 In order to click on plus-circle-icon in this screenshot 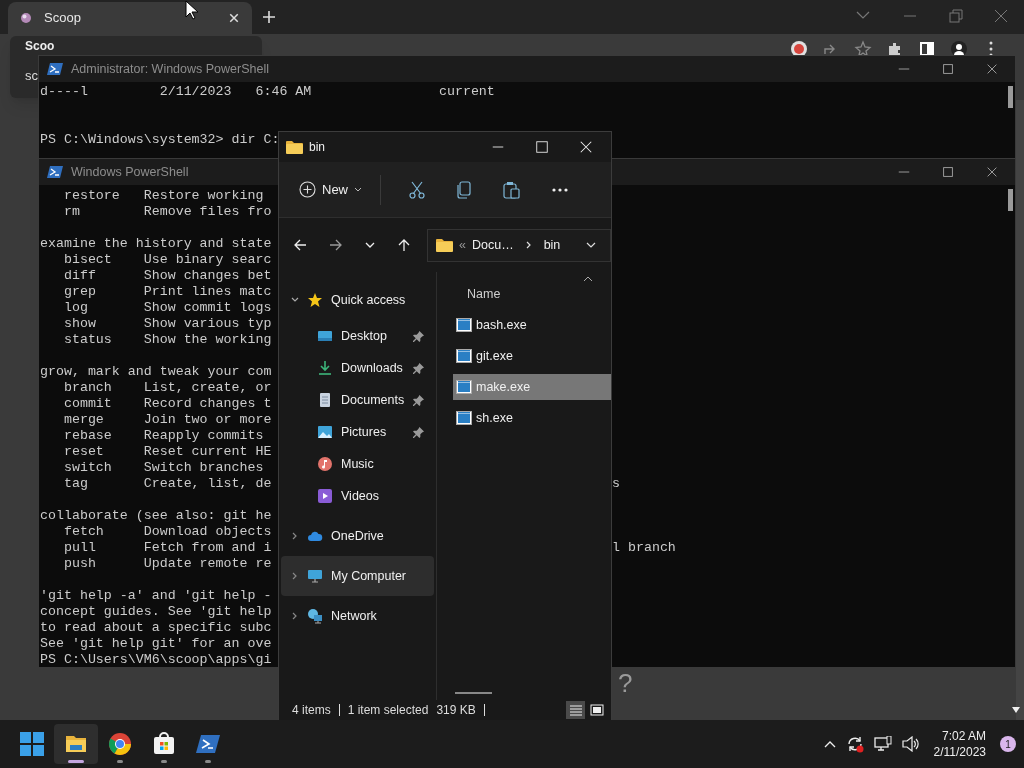, I will do `click(307, 189)`.